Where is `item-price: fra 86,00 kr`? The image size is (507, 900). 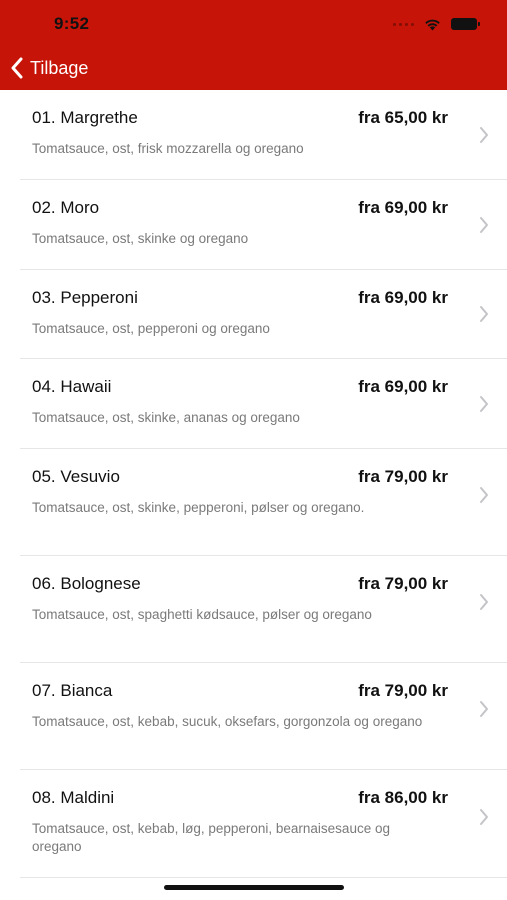 item-price: fra 86,00 kr is located at coordinates (403, 797).